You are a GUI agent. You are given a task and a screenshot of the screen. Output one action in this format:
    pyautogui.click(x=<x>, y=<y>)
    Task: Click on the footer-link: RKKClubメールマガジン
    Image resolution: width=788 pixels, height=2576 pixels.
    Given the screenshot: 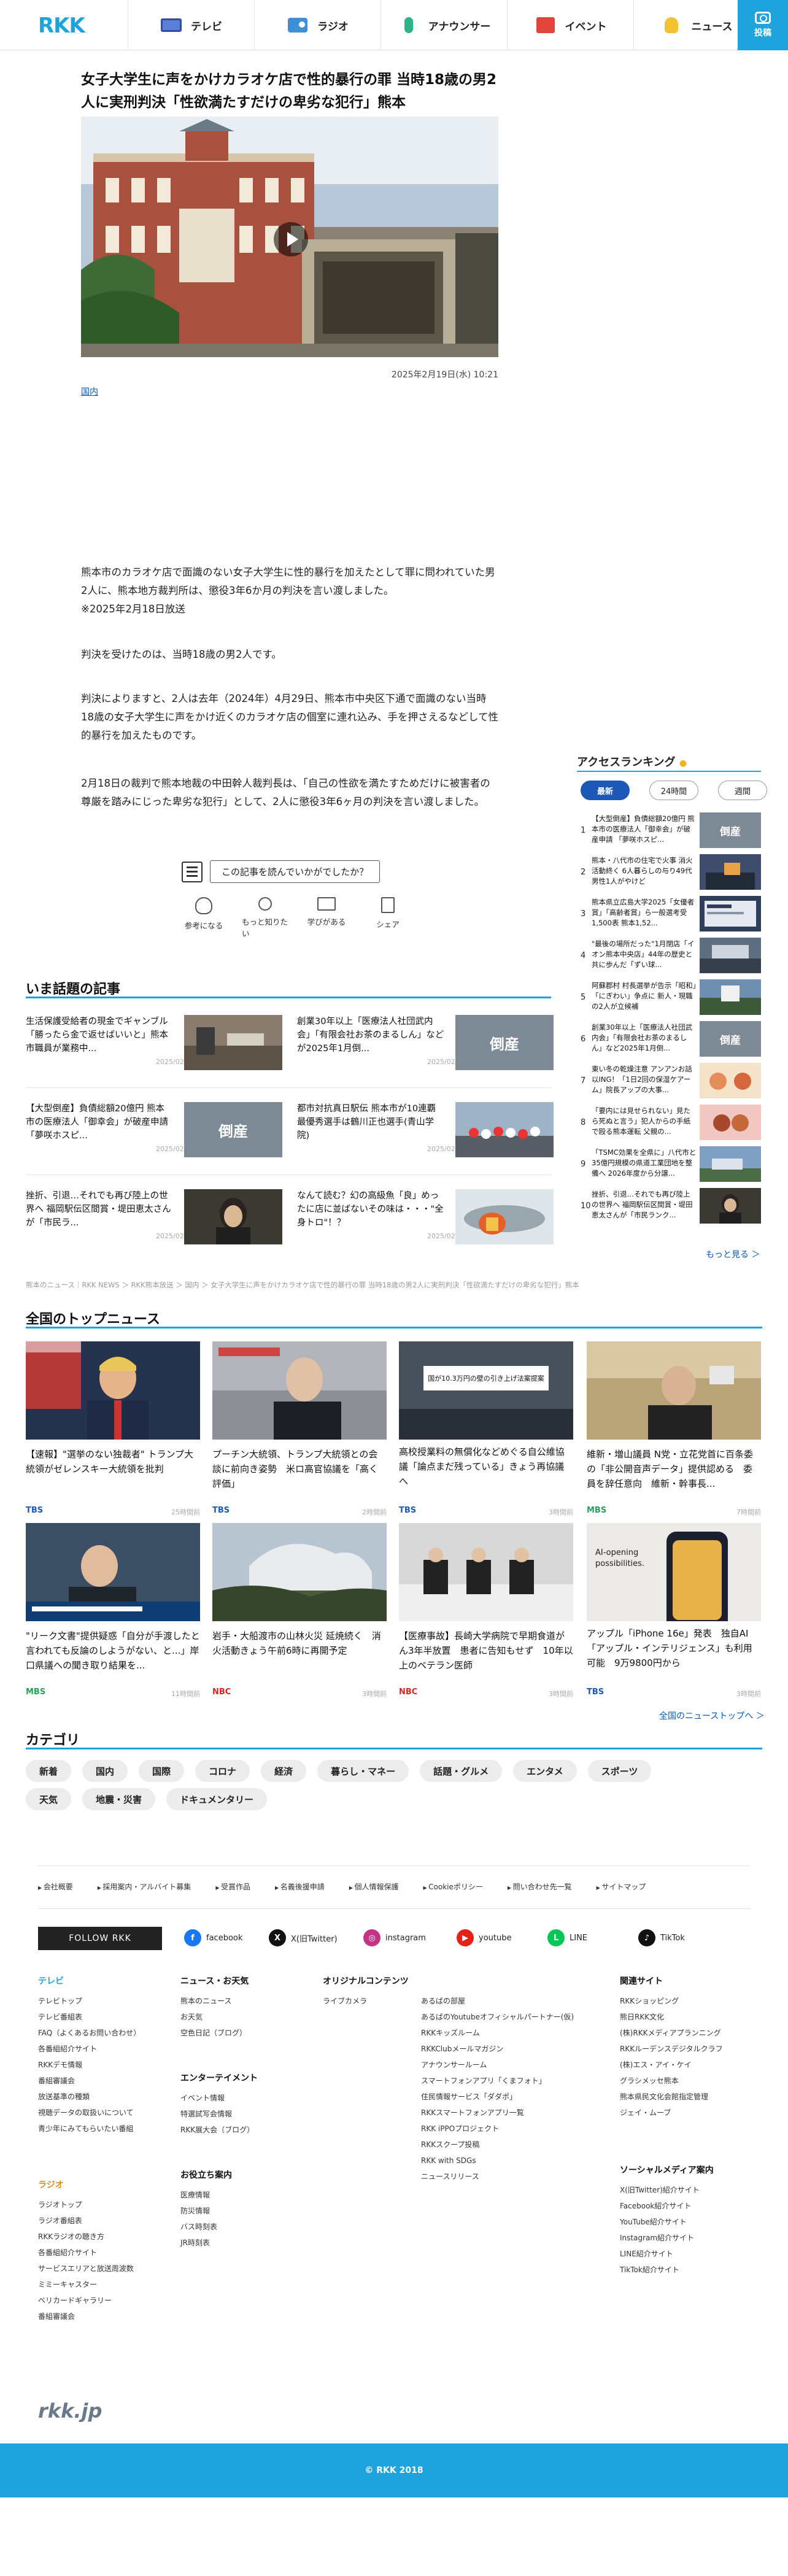 What is the action you would take?
    pyautogui.click(x=497, y=2049)
    